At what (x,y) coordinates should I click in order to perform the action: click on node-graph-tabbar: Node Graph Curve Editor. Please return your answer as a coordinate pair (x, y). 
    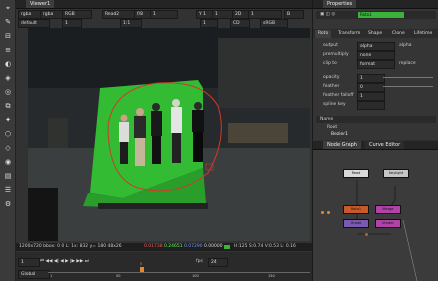
    Looking at the image, I should click on (375, 145).